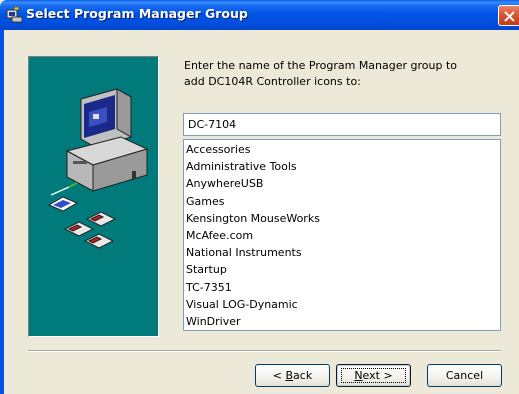 The image size is (519, 394). I want to click on group-name-input: DC-7104, so click(342, 124).